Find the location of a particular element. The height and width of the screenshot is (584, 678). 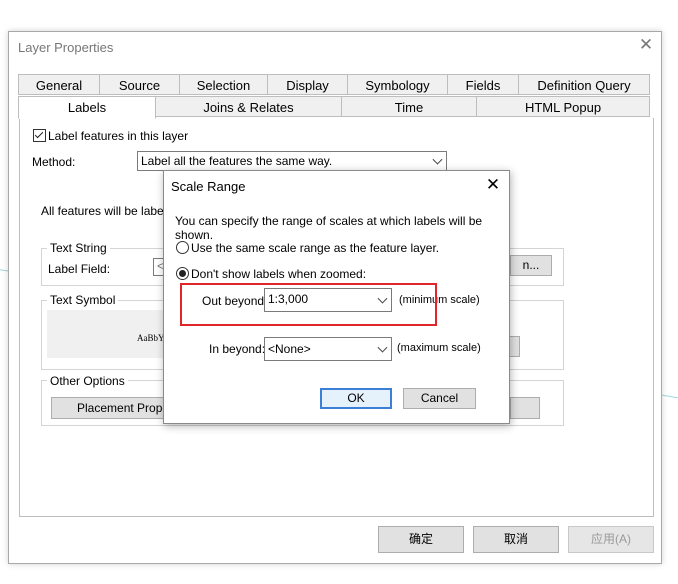

tab-source: Source is located at coordinates (139, 84).